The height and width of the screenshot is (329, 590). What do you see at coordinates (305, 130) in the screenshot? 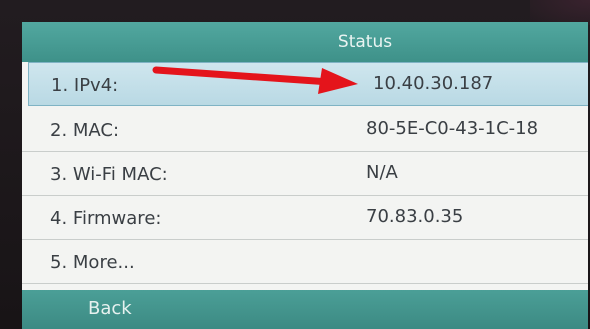
I see `list-item-mac: 2. MAC: 80-5E-C0-43-1C-18` at bounding box center [305, 130].